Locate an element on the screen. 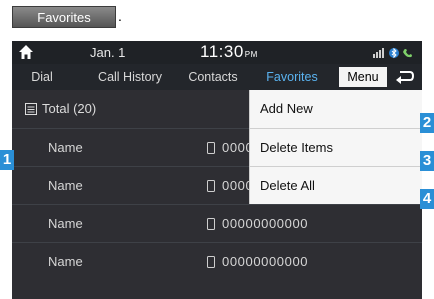  menu-item-delete-items: Delete Items is located at coordinates (336, 147).